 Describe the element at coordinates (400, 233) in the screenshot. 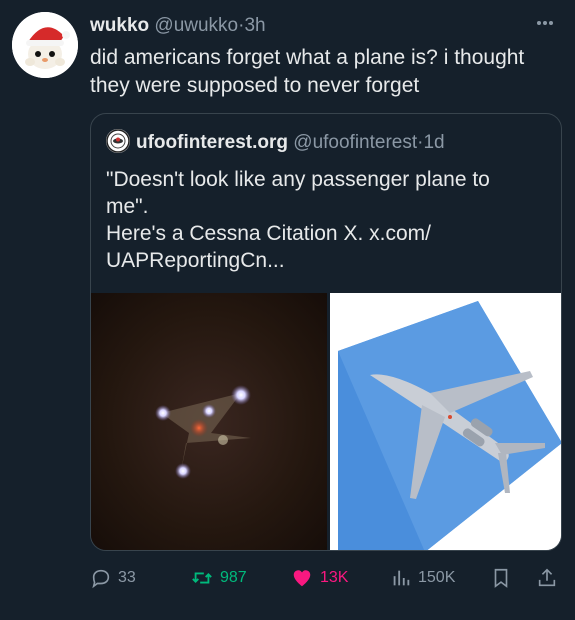

I see `quoted-link: x.com/` at that location.